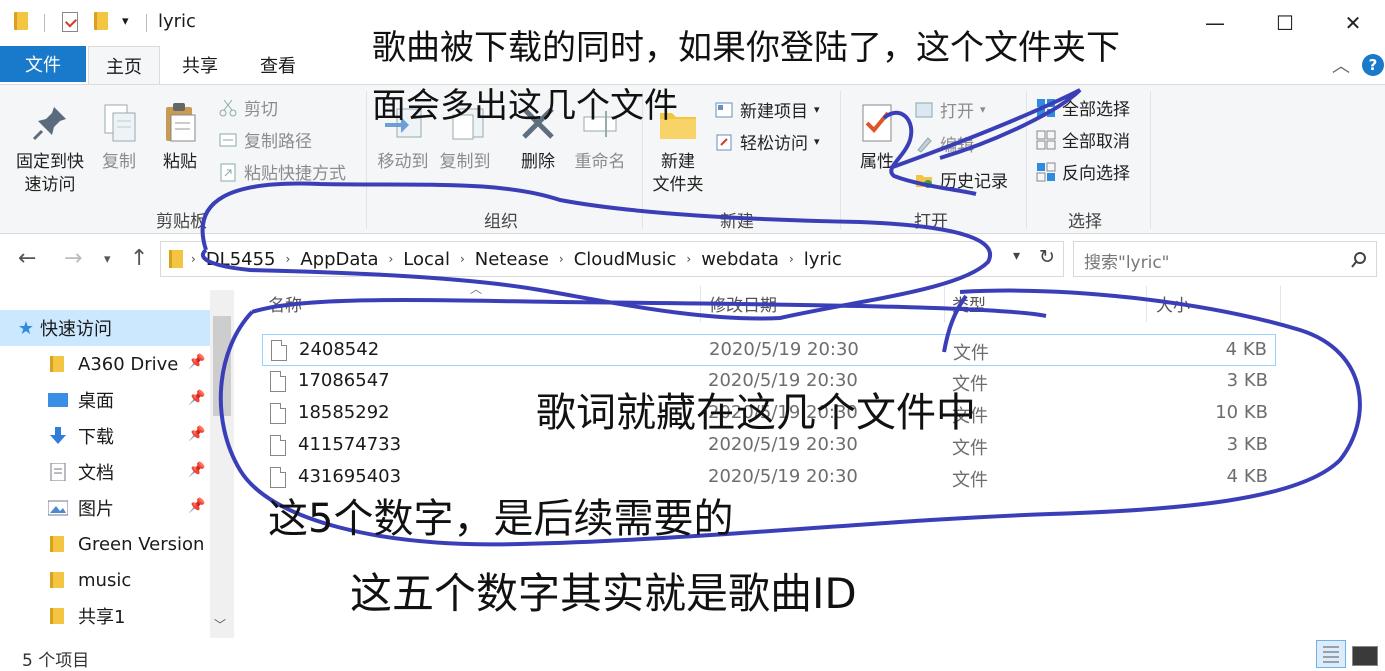 Image resolution: width=1385 pixels, height=671 pixels. I want to click on annotation-bottom-2: 这五个数字其实就是歌曲ID, so click(603, 593).